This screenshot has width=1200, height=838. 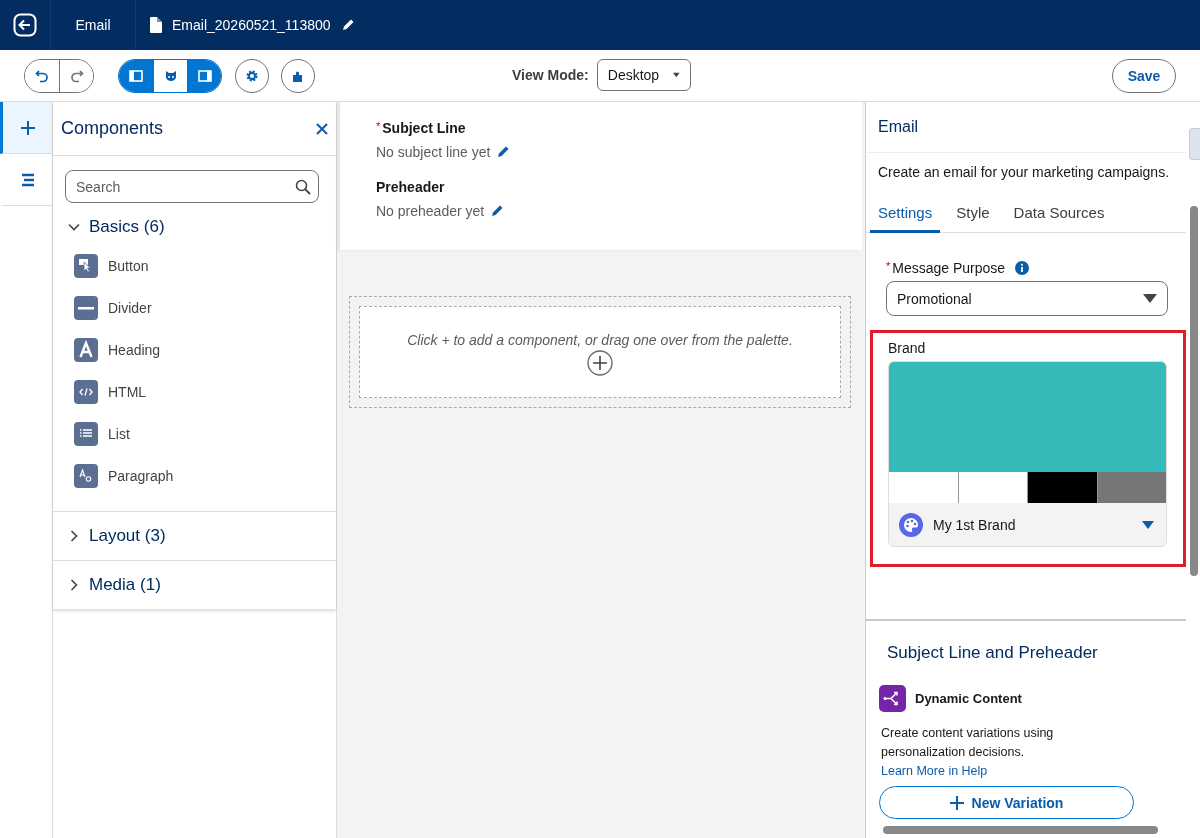 What do you see at coordinates (956, 802) in the screenshot?
I see `new-variation-icon` at bounding box center [956, 802].